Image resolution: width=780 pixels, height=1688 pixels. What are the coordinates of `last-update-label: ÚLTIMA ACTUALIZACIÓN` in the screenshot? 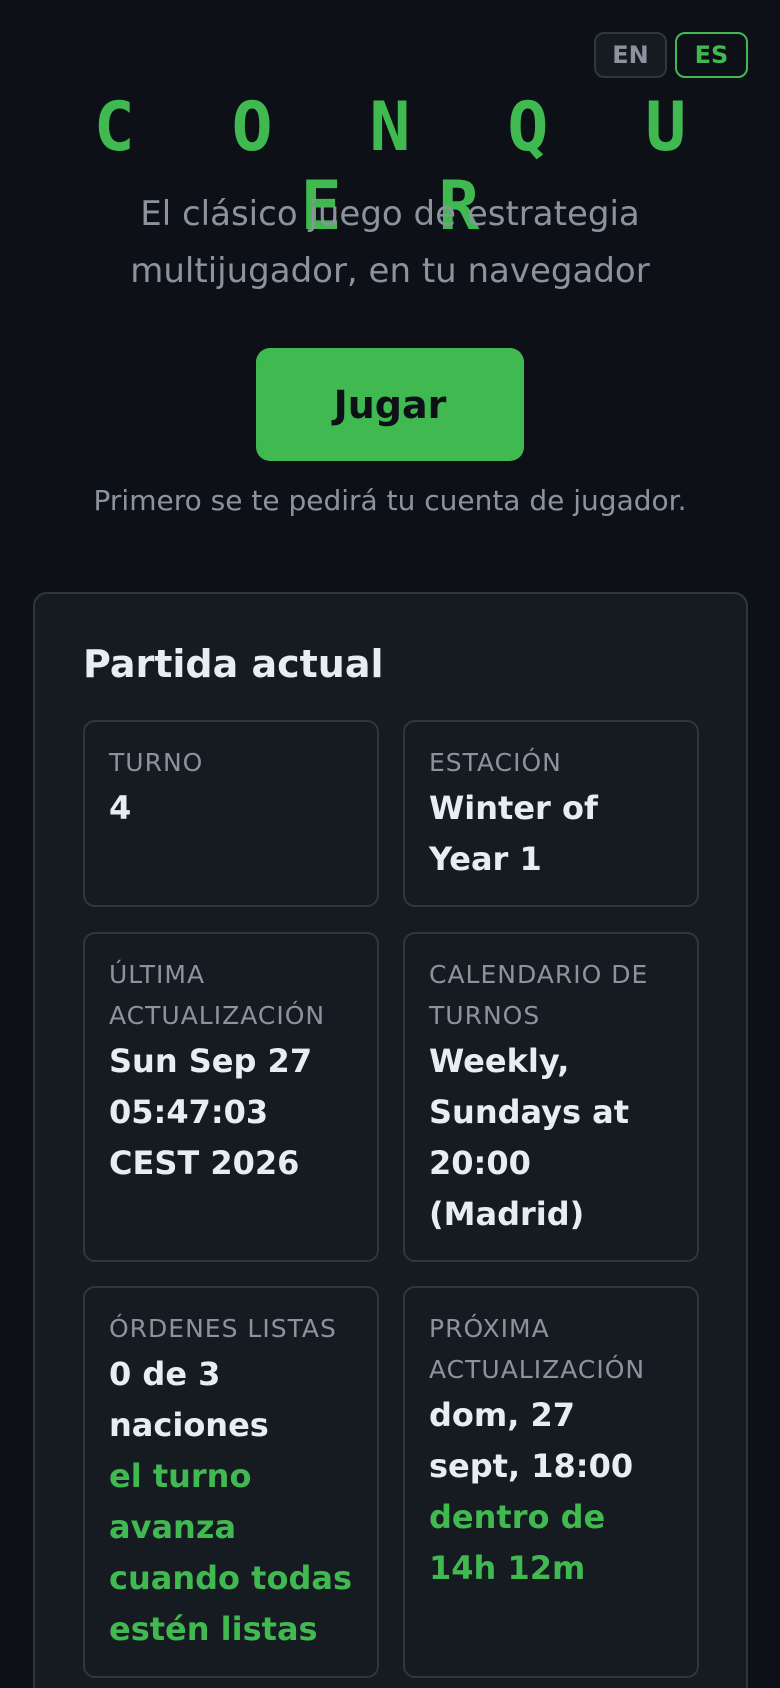 It's located at (217, 995).